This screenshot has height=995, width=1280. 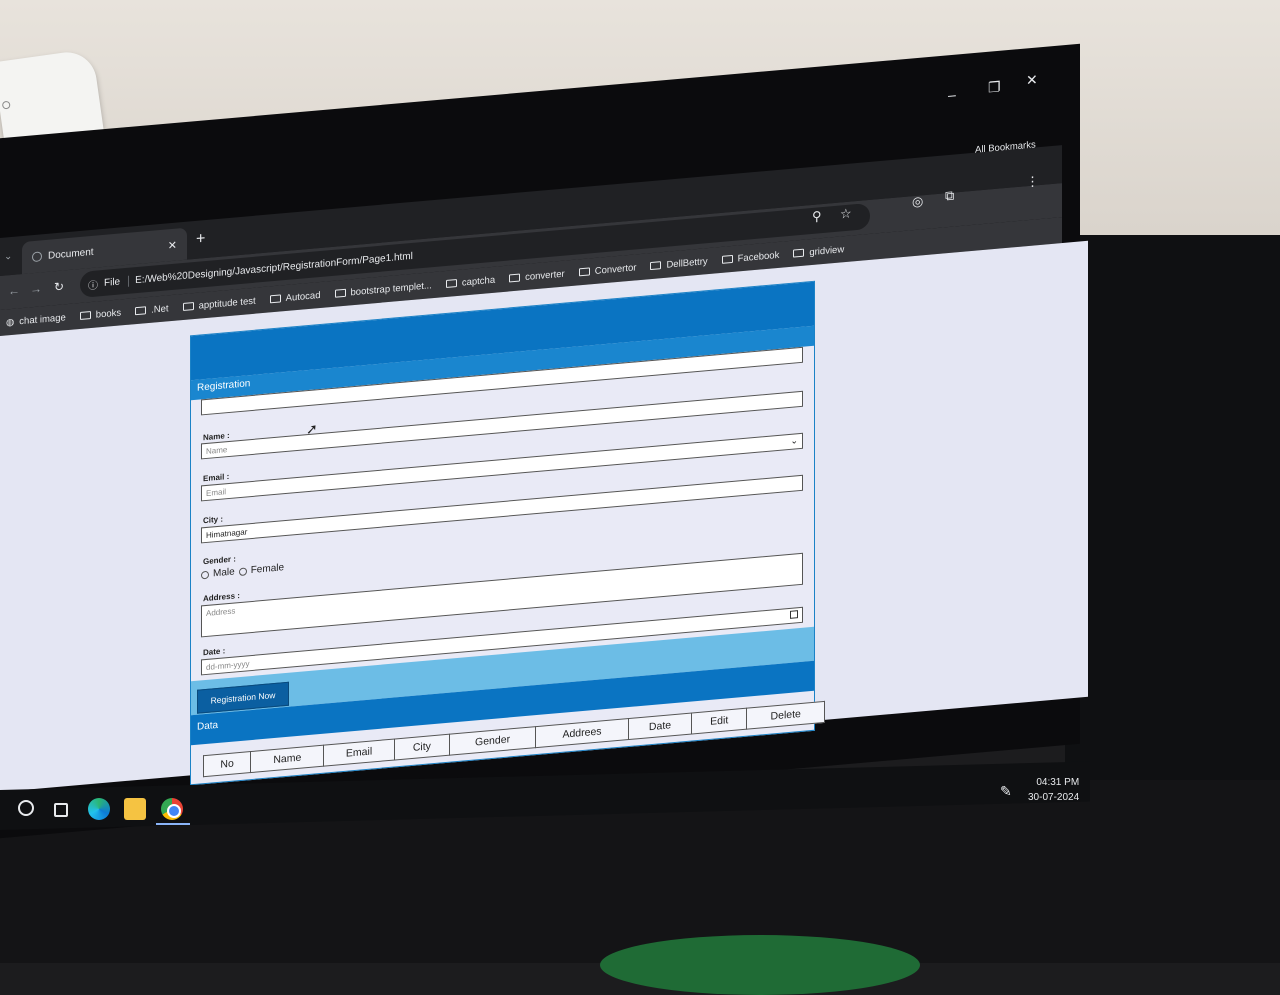 I want to click on active-app-indicator, so click(x=173, y=824).